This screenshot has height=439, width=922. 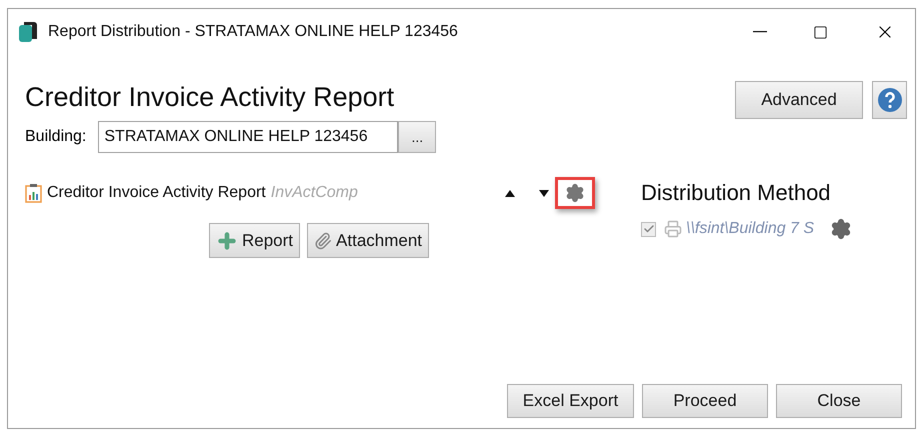 I want to click on attachment-button: Attachment, so click(x=368, y=240).